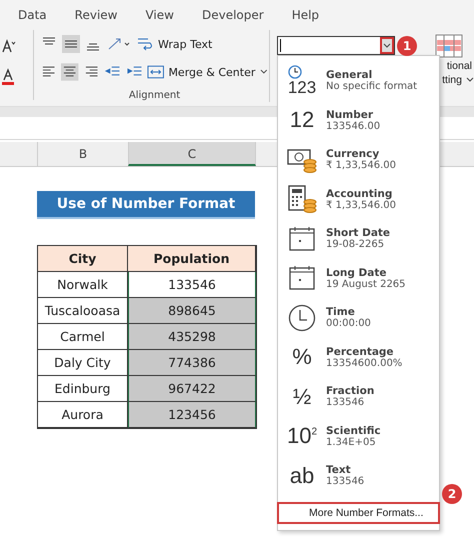 The height and width of the screenshot is (541, 474). What do you see at coordinates (192, 154) in the screenshot?
I see `column-header: C` at bounding box center [192, 154].